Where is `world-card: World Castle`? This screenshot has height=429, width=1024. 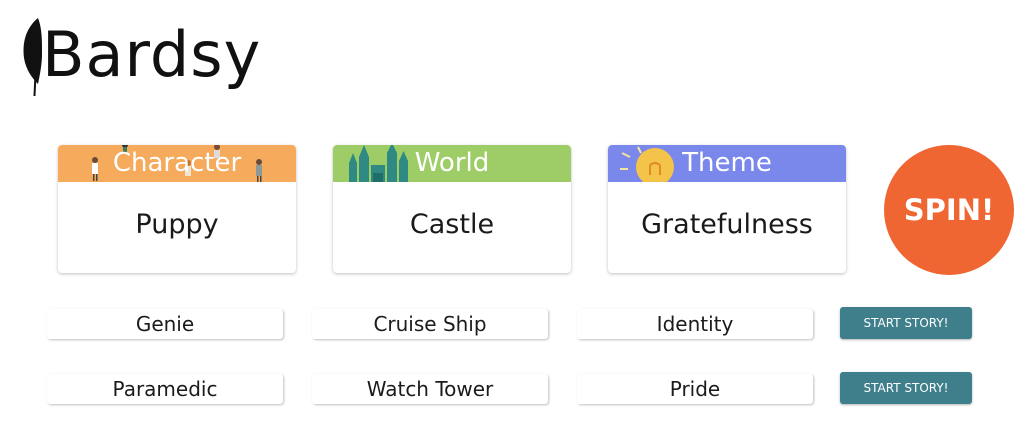
world-card: World Castle is located at coordinates (452, 209).